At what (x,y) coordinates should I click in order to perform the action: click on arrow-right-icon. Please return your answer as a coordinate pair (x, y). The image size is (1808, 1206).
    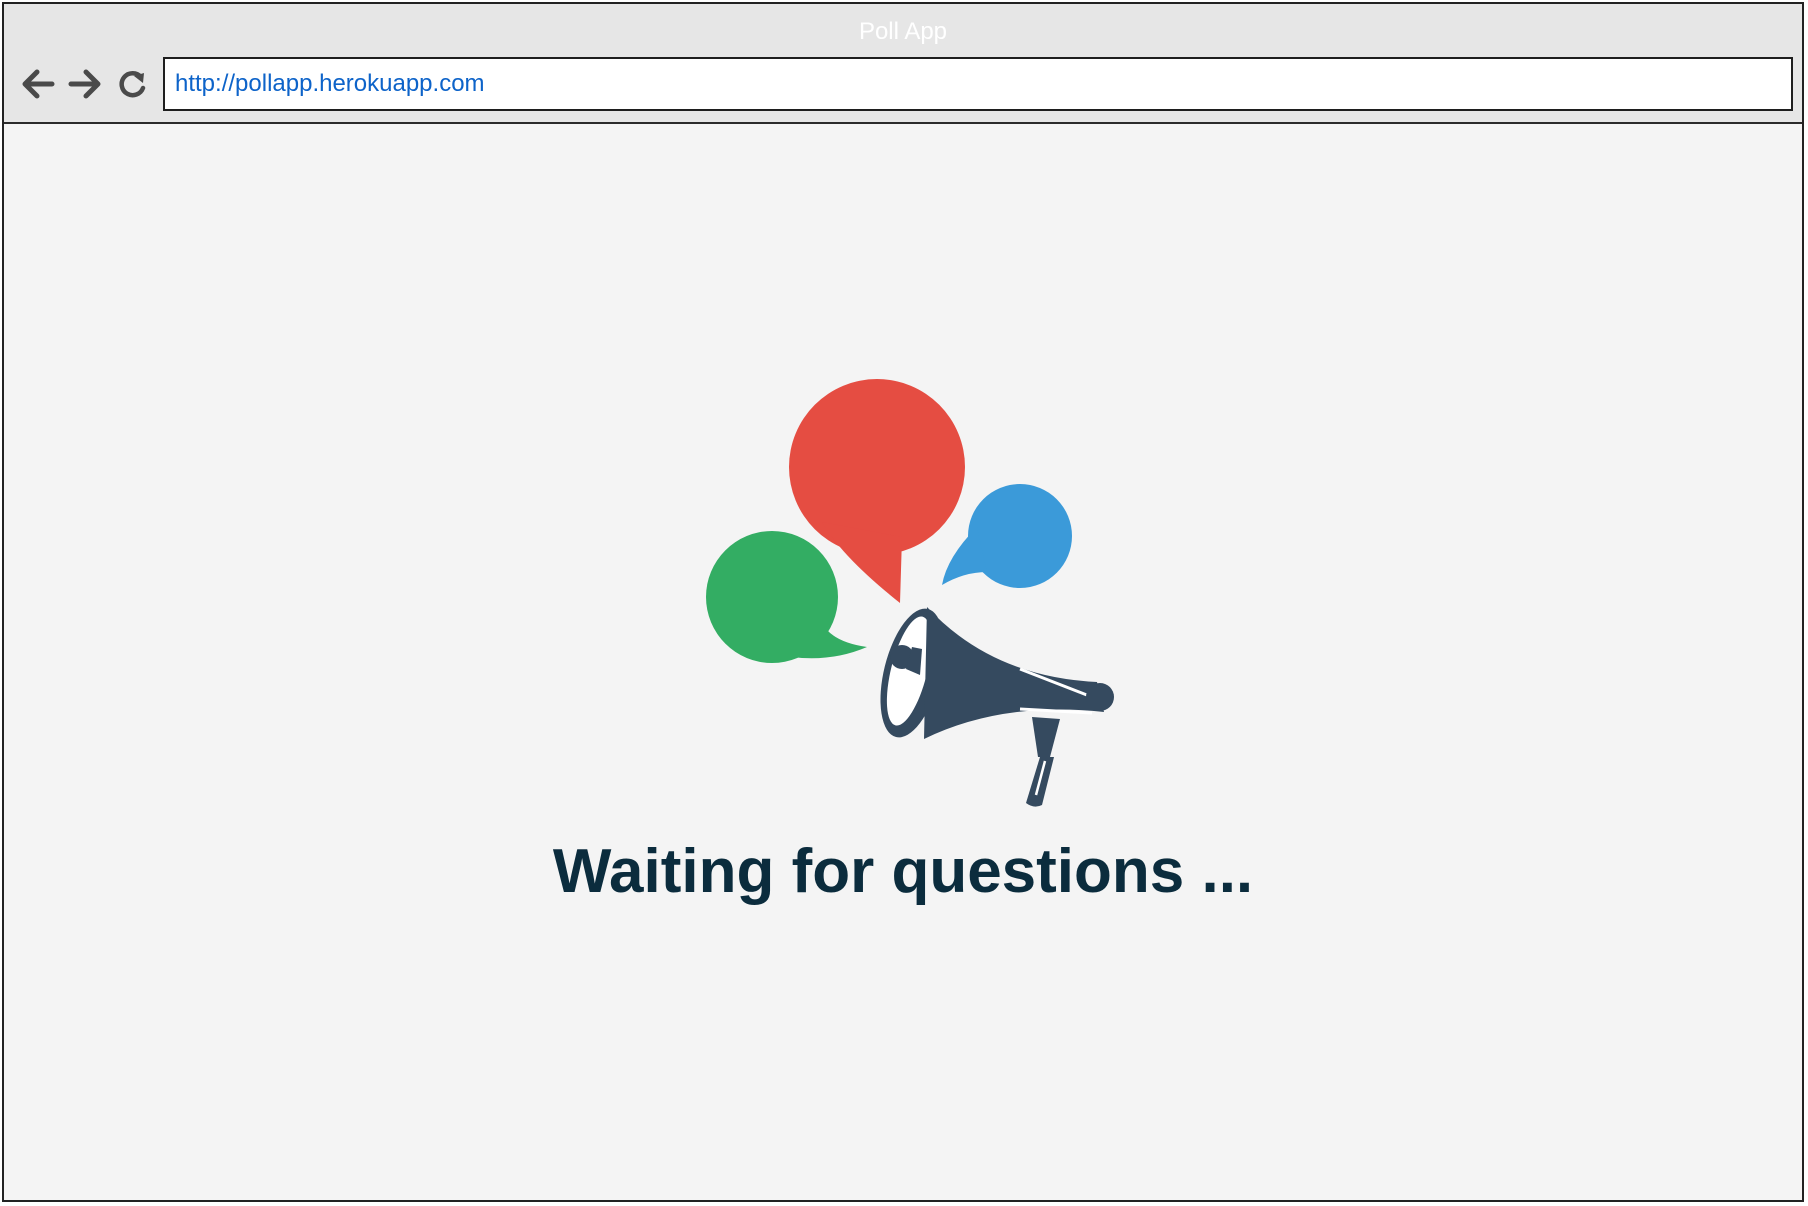
    Looking at the image, I should click on (84, 84).